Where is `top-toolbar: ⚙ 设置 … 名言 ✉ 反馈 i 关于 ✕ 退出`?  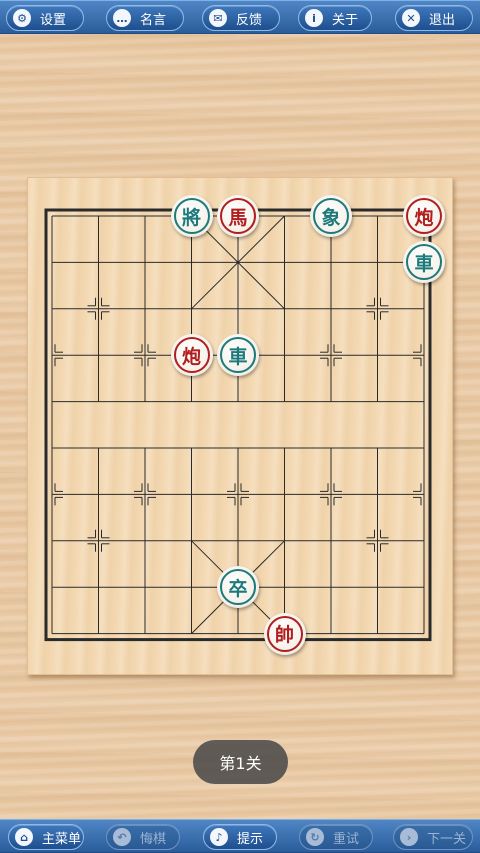
top-toolbar: ⚙ 设置 … 名言 ✉ 反馈 i 关于 ✕ 退出 is located at coordinates (240, 17).